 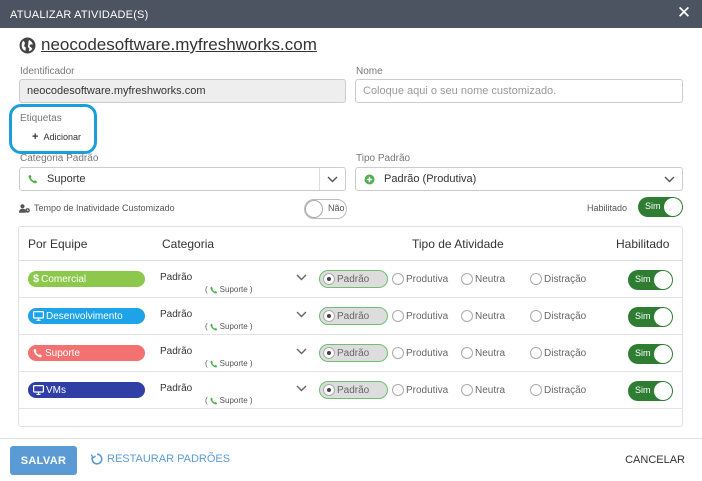 I want to click on name-label: Nome, so click(x=369, y=71).